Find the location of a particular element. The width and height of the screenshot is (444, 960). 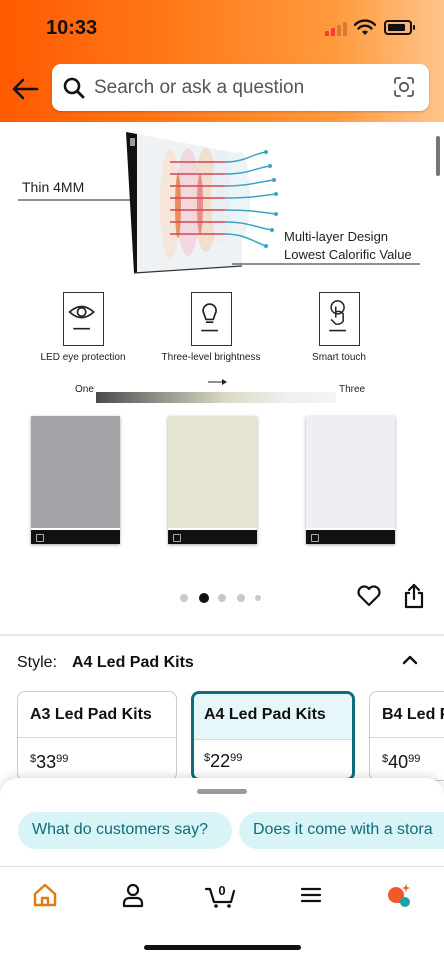

style-option-title: A3 Led Pad Kits is located at coordinates (97, 715).